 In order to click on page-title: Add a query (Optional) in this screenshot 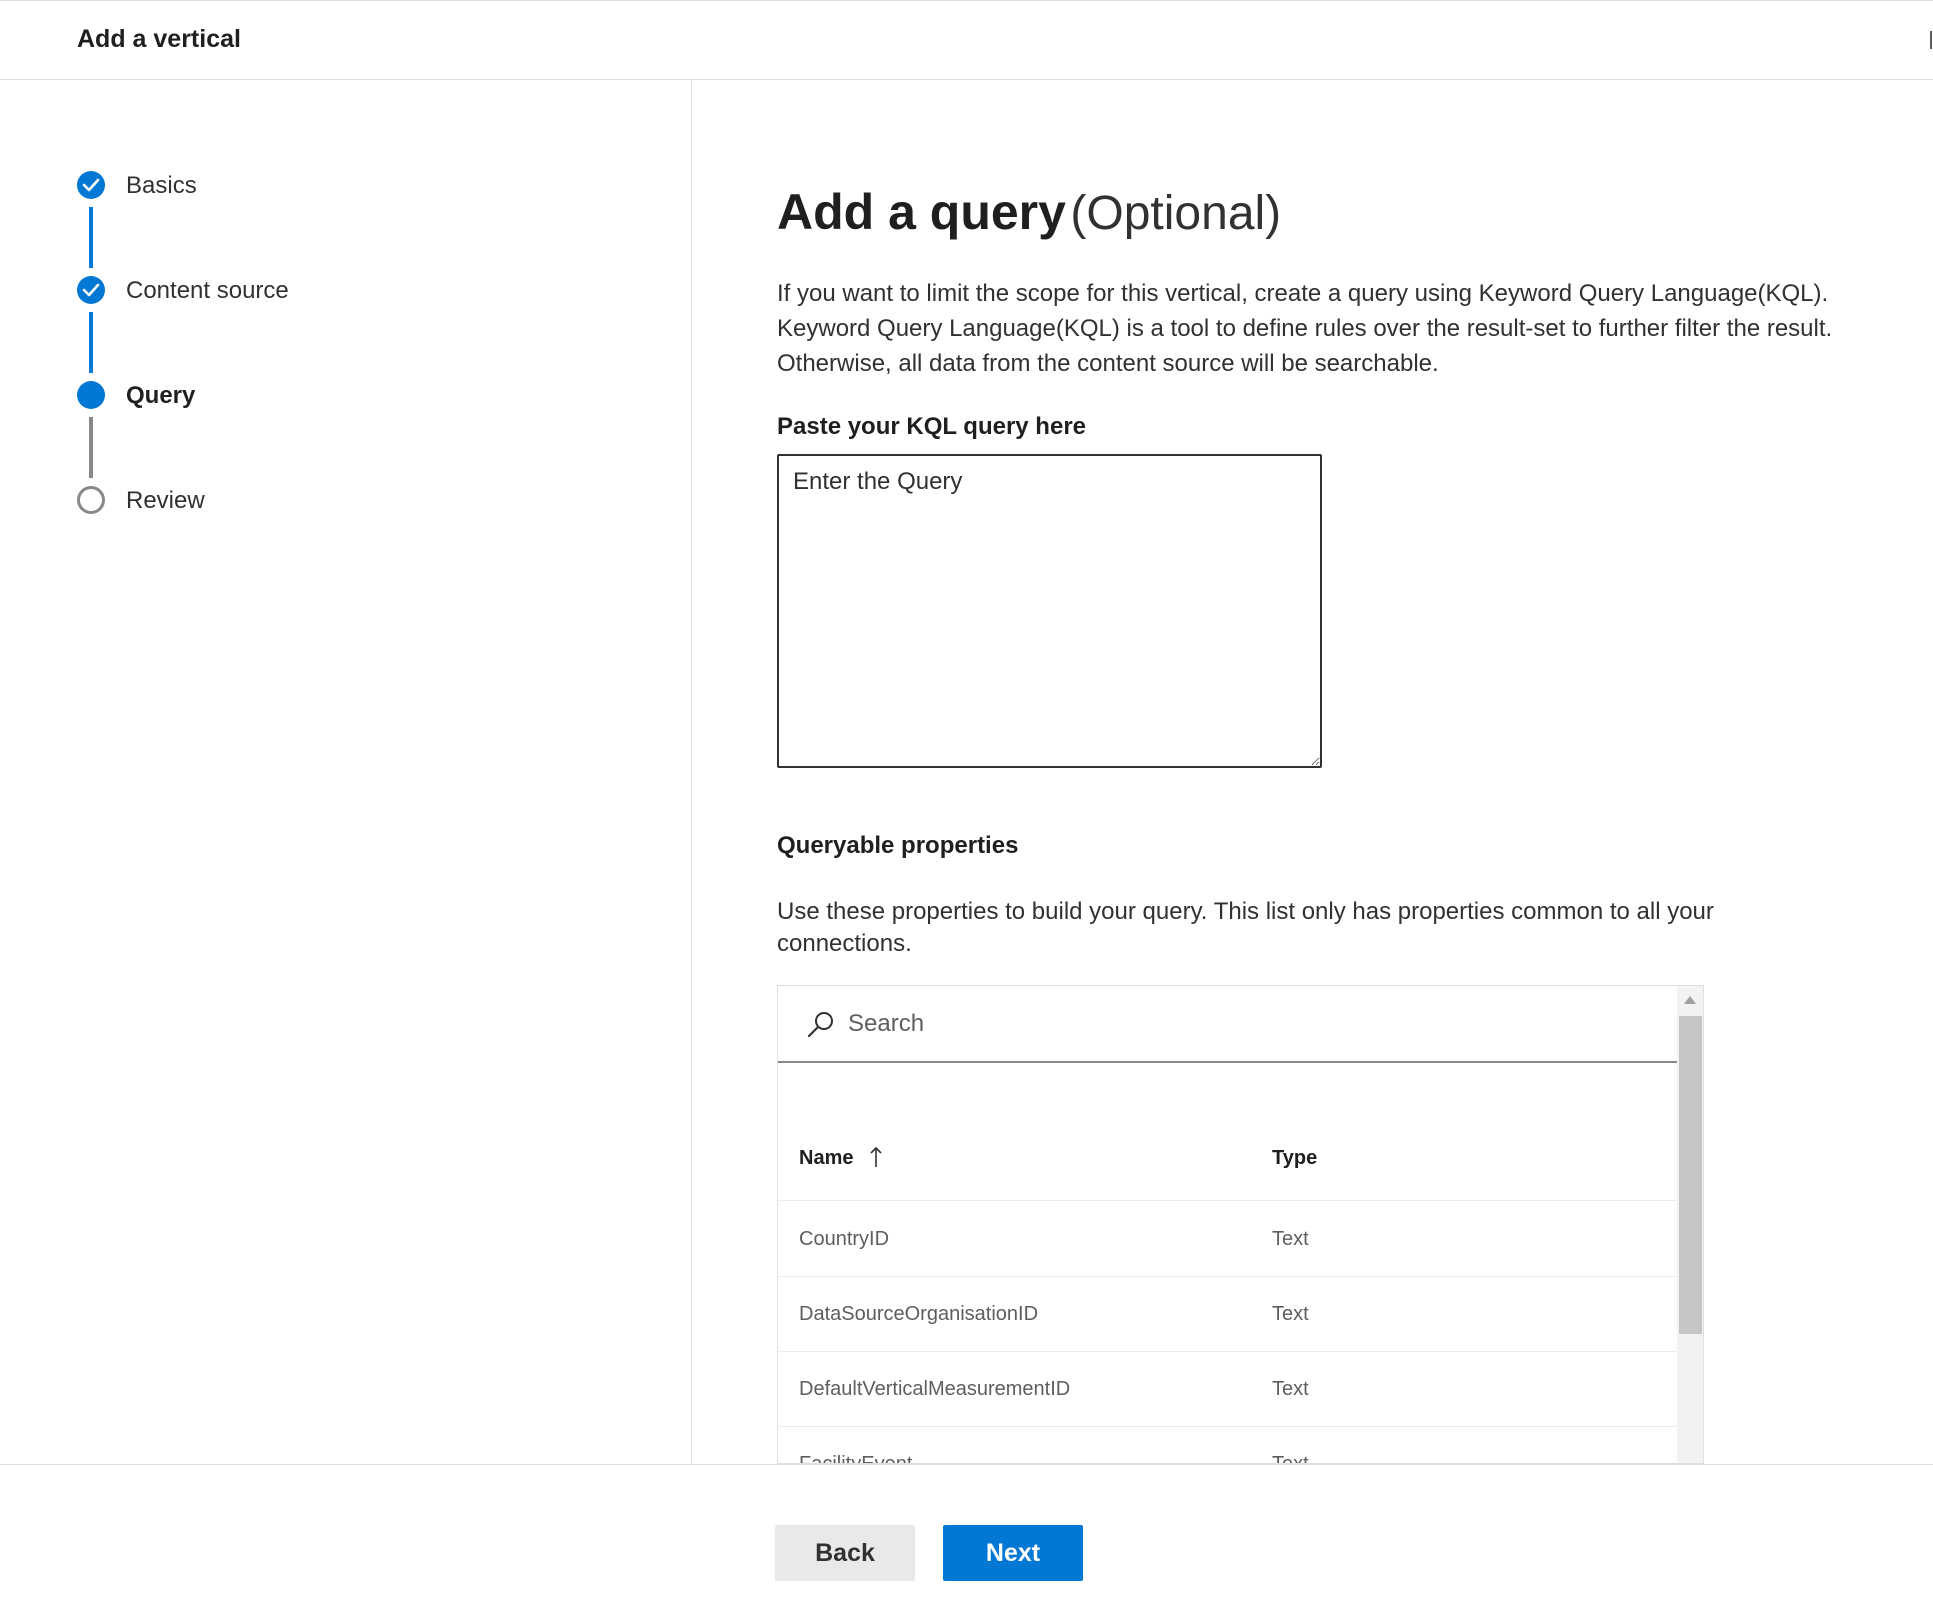, I will do `click(1029, 212)`.